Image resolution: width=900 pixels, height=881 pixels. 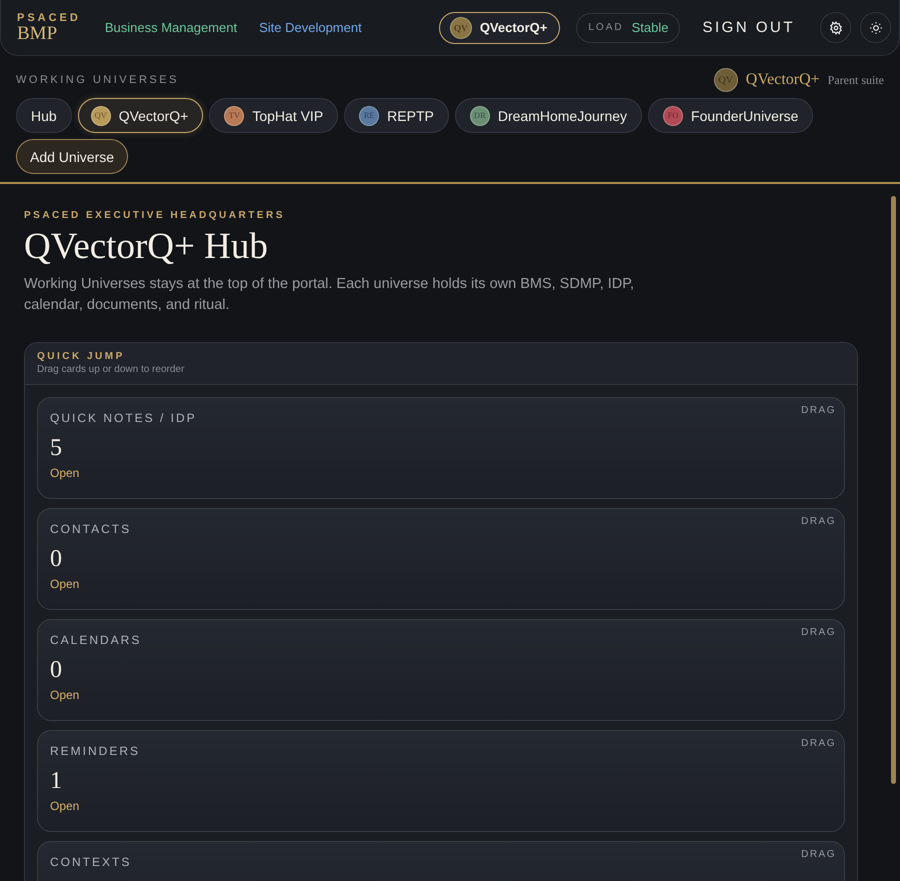 What do you see at coordinates (91, 529) in the screenshot?
I see `card-label: CONTACTS` at bounding box center [91, 529].